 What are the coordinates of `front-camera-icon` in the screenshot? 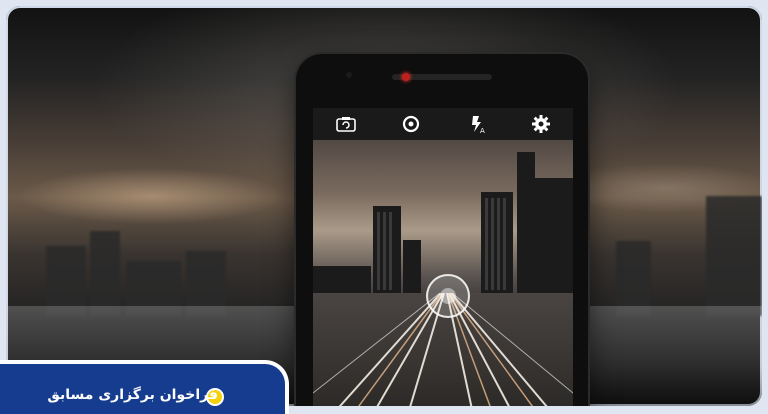 It's located at (406, 77).